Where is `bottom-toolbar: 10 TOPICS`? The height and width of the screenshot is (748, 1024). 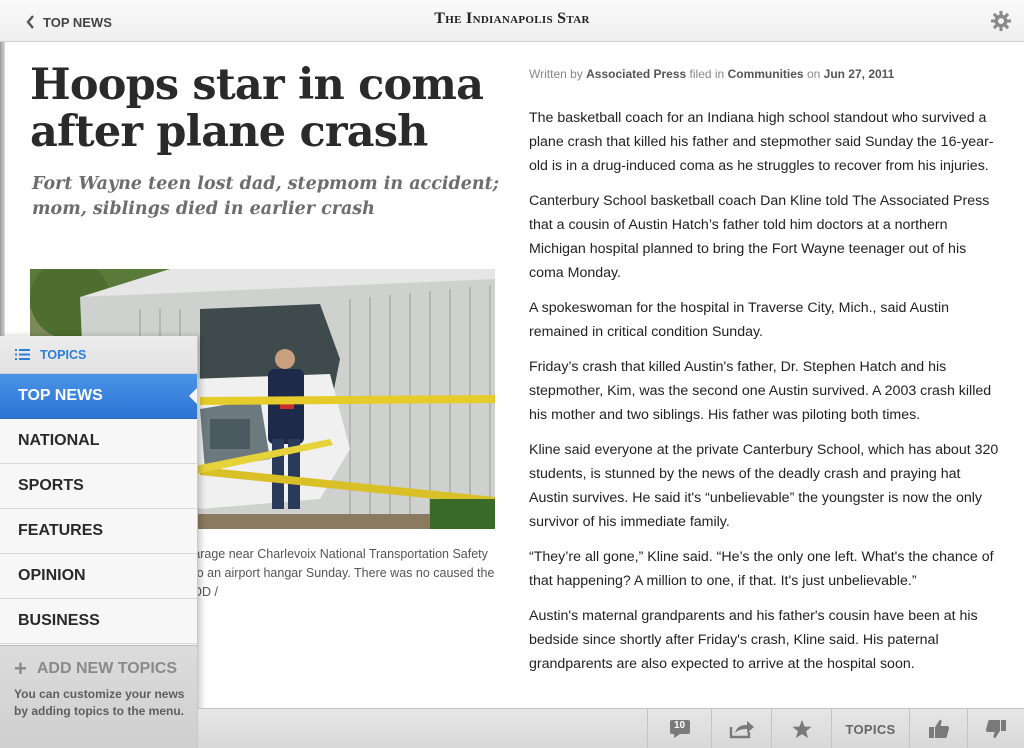
bottom-toolbar: 10 TOPICS is located at coordinates (611, 728).